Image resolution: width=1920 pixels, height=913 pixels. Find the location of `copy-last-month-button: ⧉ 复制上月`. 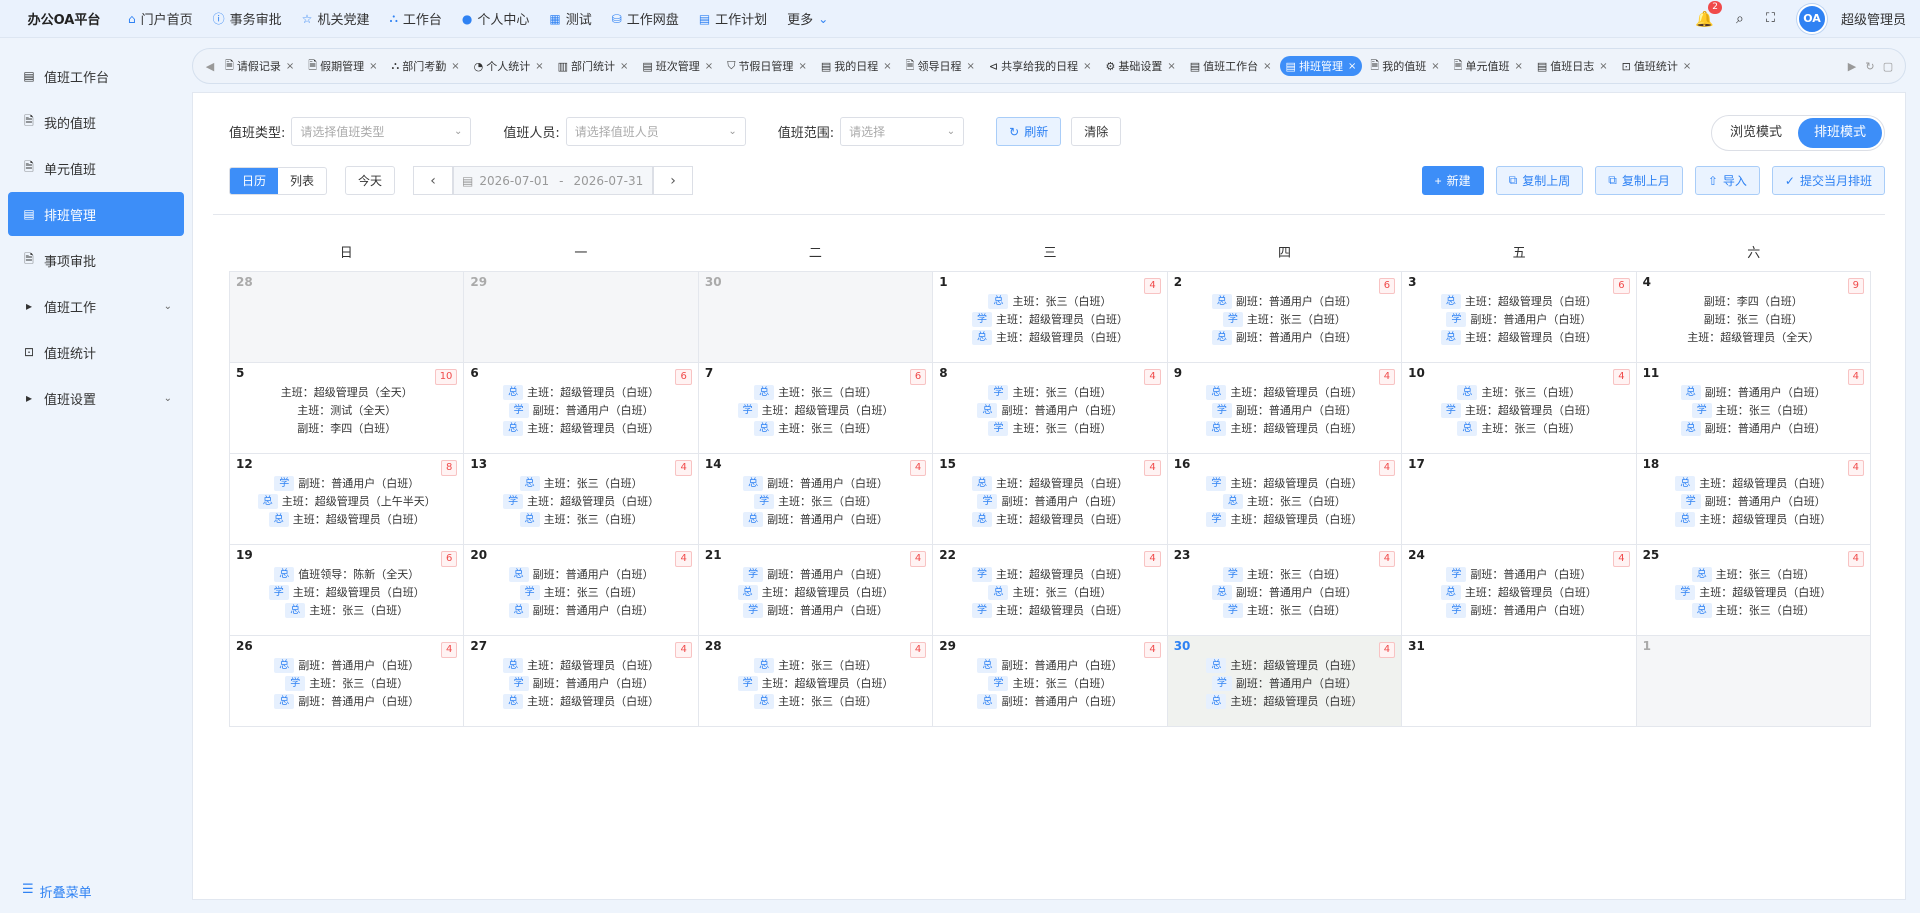

copy-last-month-button: ⧉ 复制上月 is located at coordinates (1639, 180).